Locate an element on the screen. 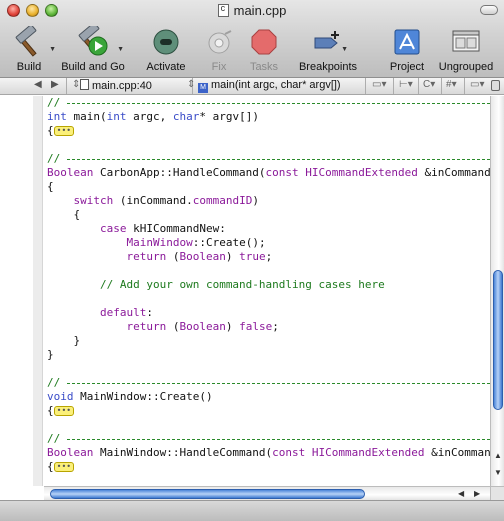 The height and width of the screenshot is (521, 504). fix-label: Fix is located at coordinates (219, 67).